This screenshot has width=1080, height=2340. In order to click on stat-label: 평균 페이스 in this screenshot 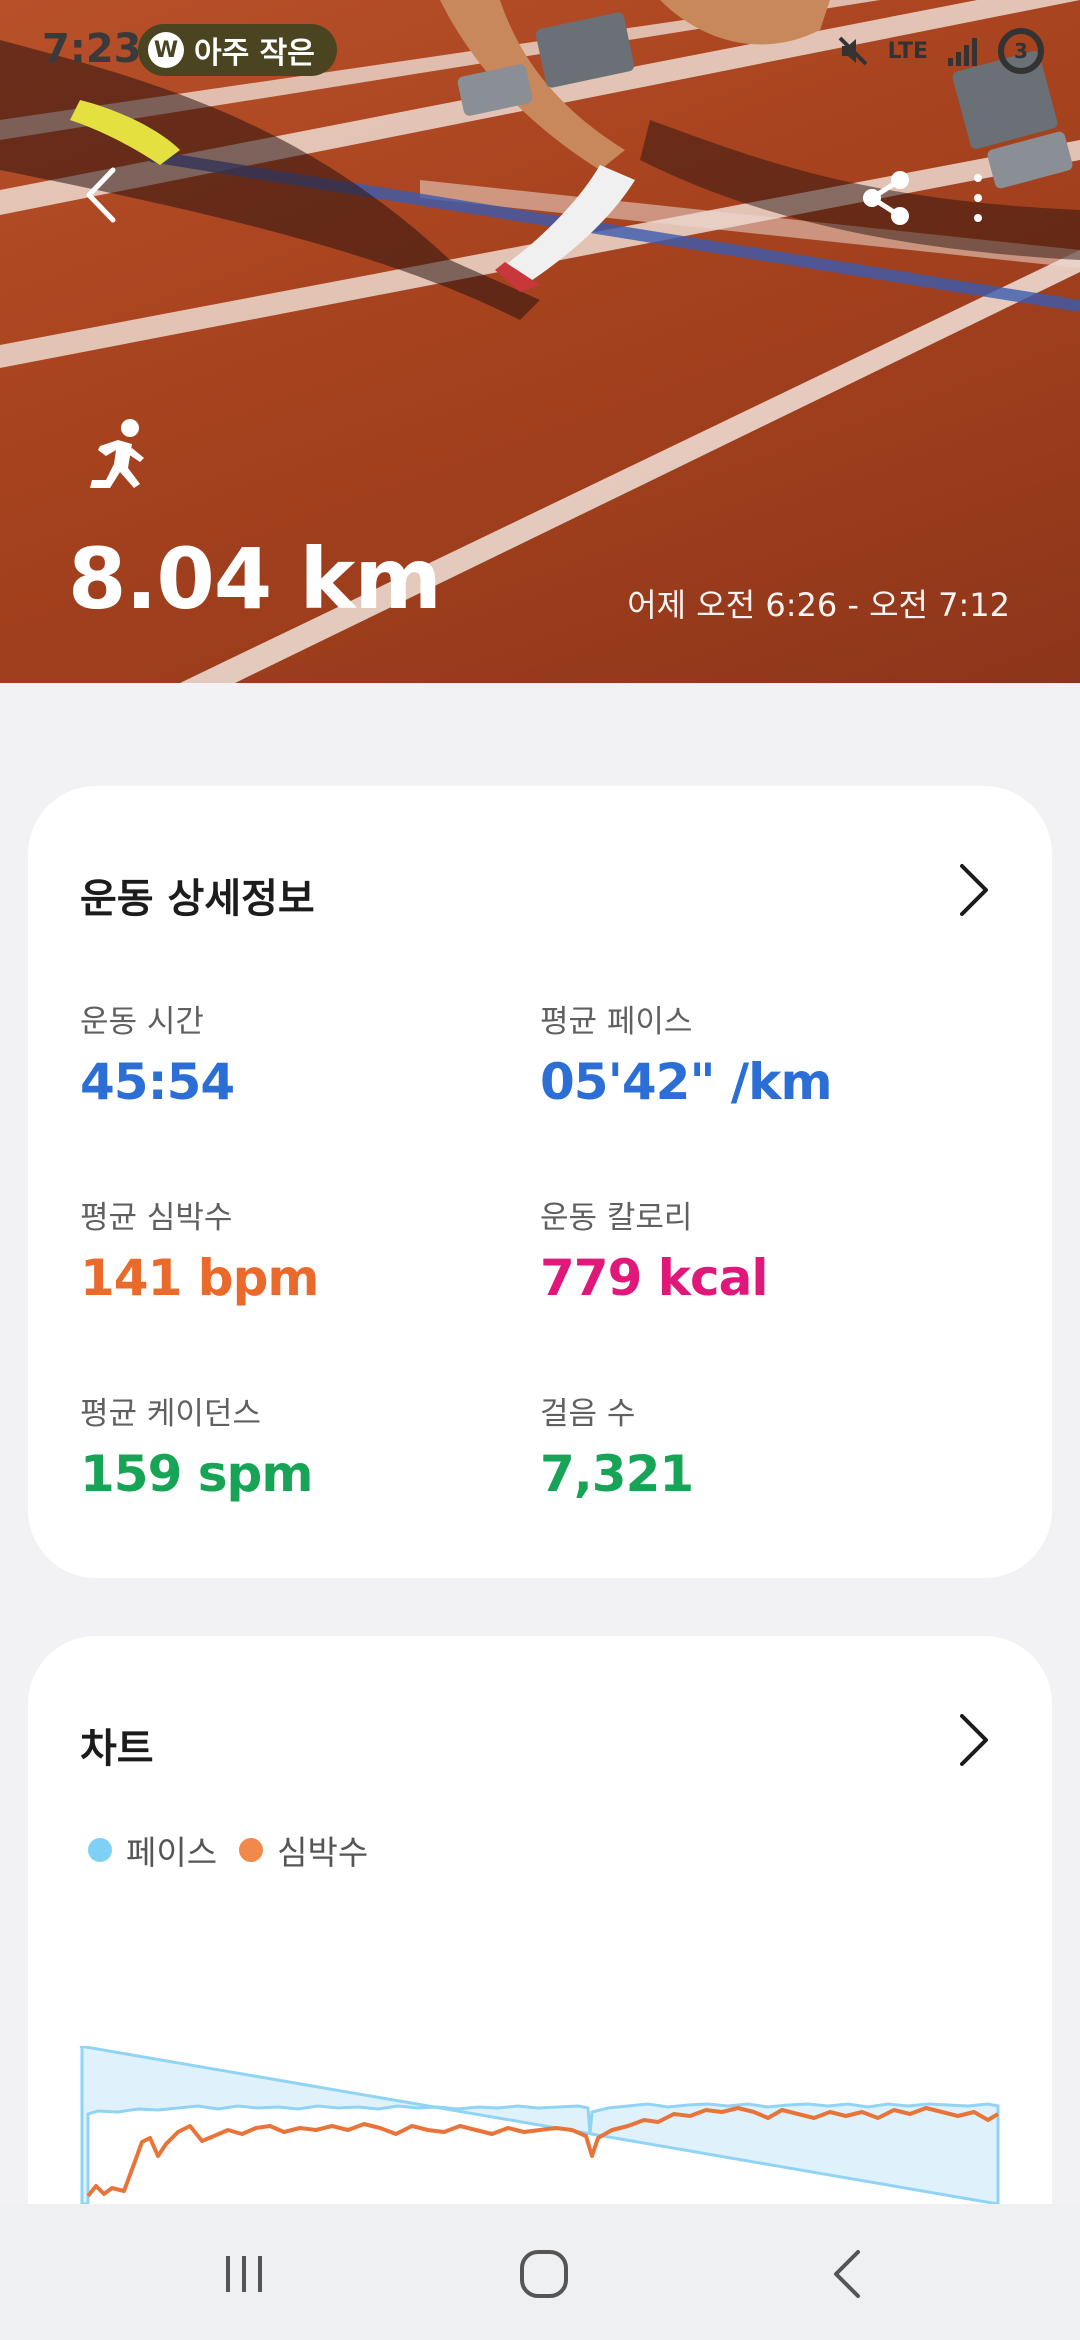, I will do `click(616, 1022)`.